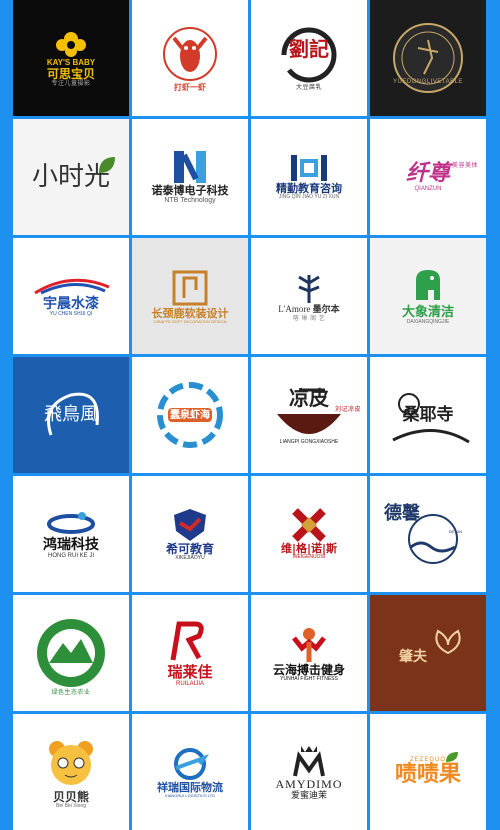  I want to click on orbit-icon, so click(71, 523).